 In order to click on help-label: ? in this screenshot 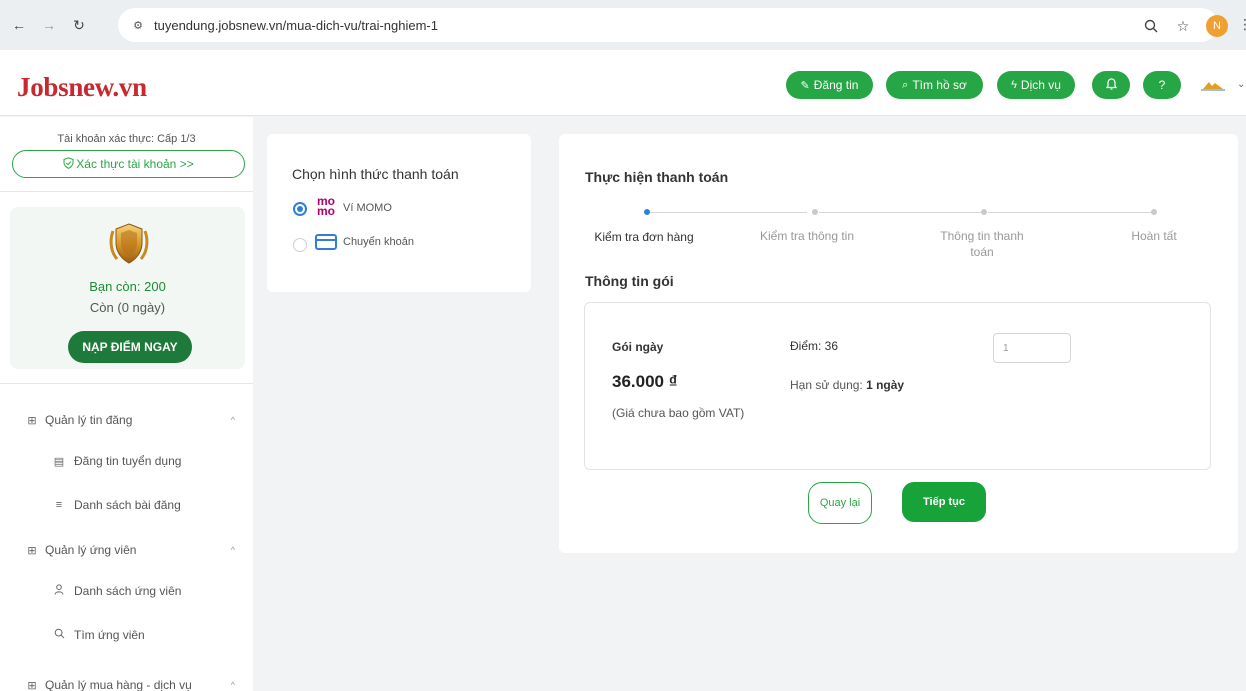, I will do `click(1162, 85)`.